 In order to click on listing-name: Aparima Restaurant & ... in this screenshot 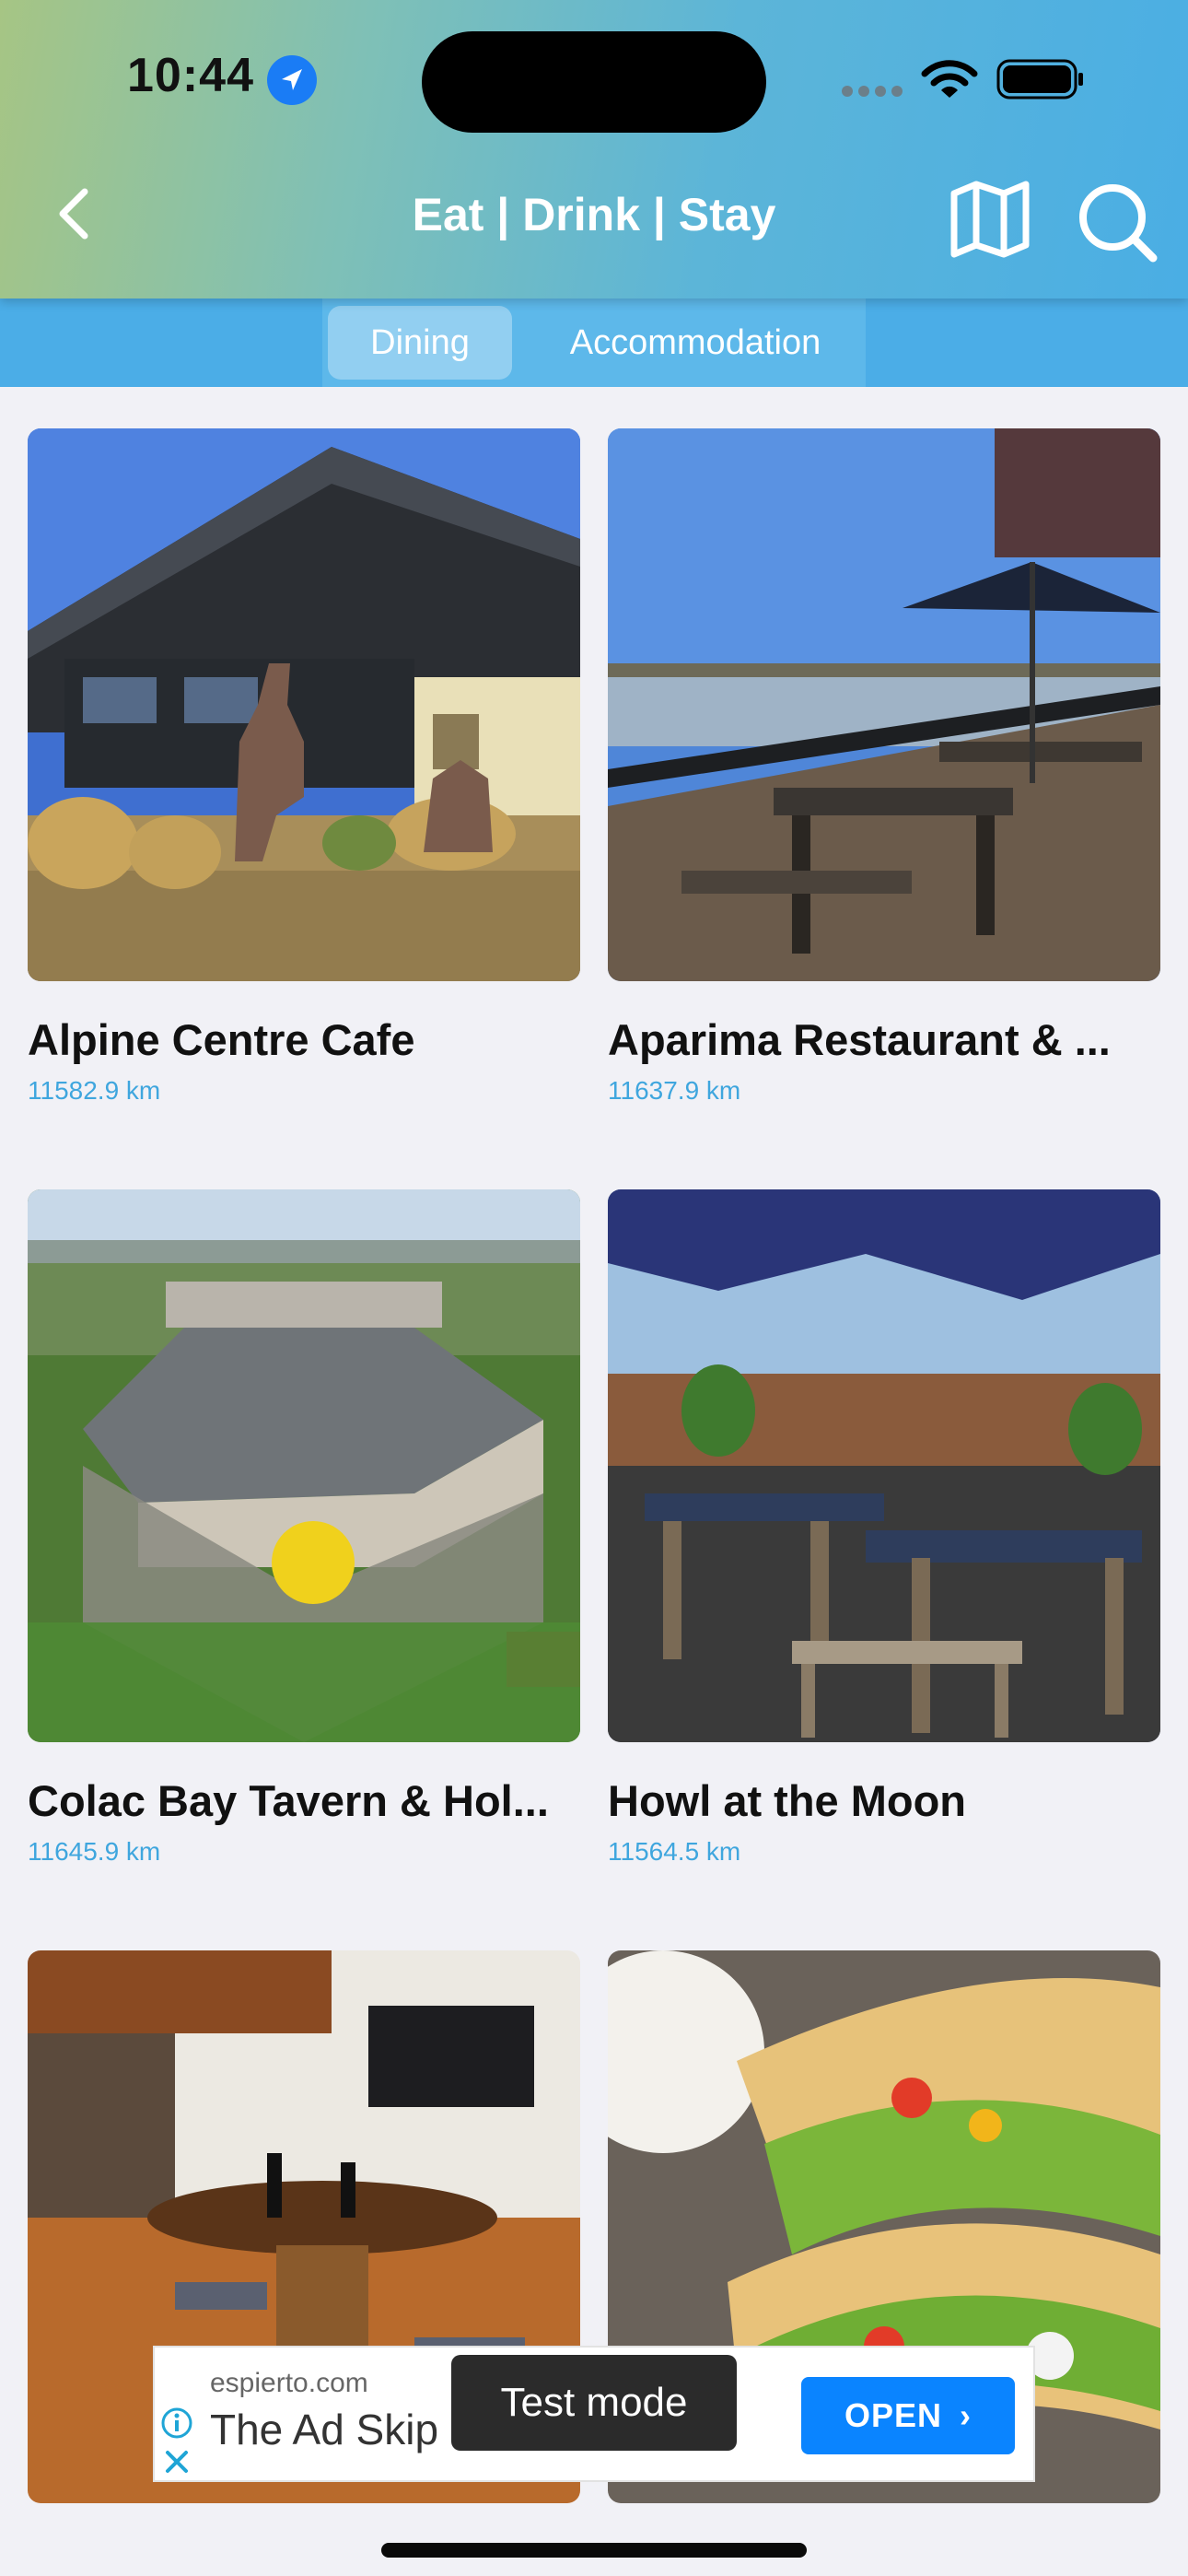, I will do `click(859, 1039)`.